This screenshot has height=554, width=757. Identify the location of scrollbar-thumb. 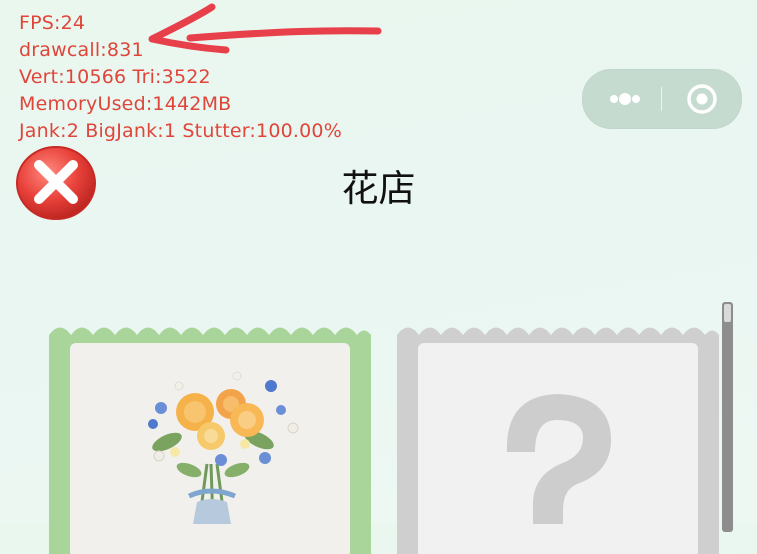
(727, 313).